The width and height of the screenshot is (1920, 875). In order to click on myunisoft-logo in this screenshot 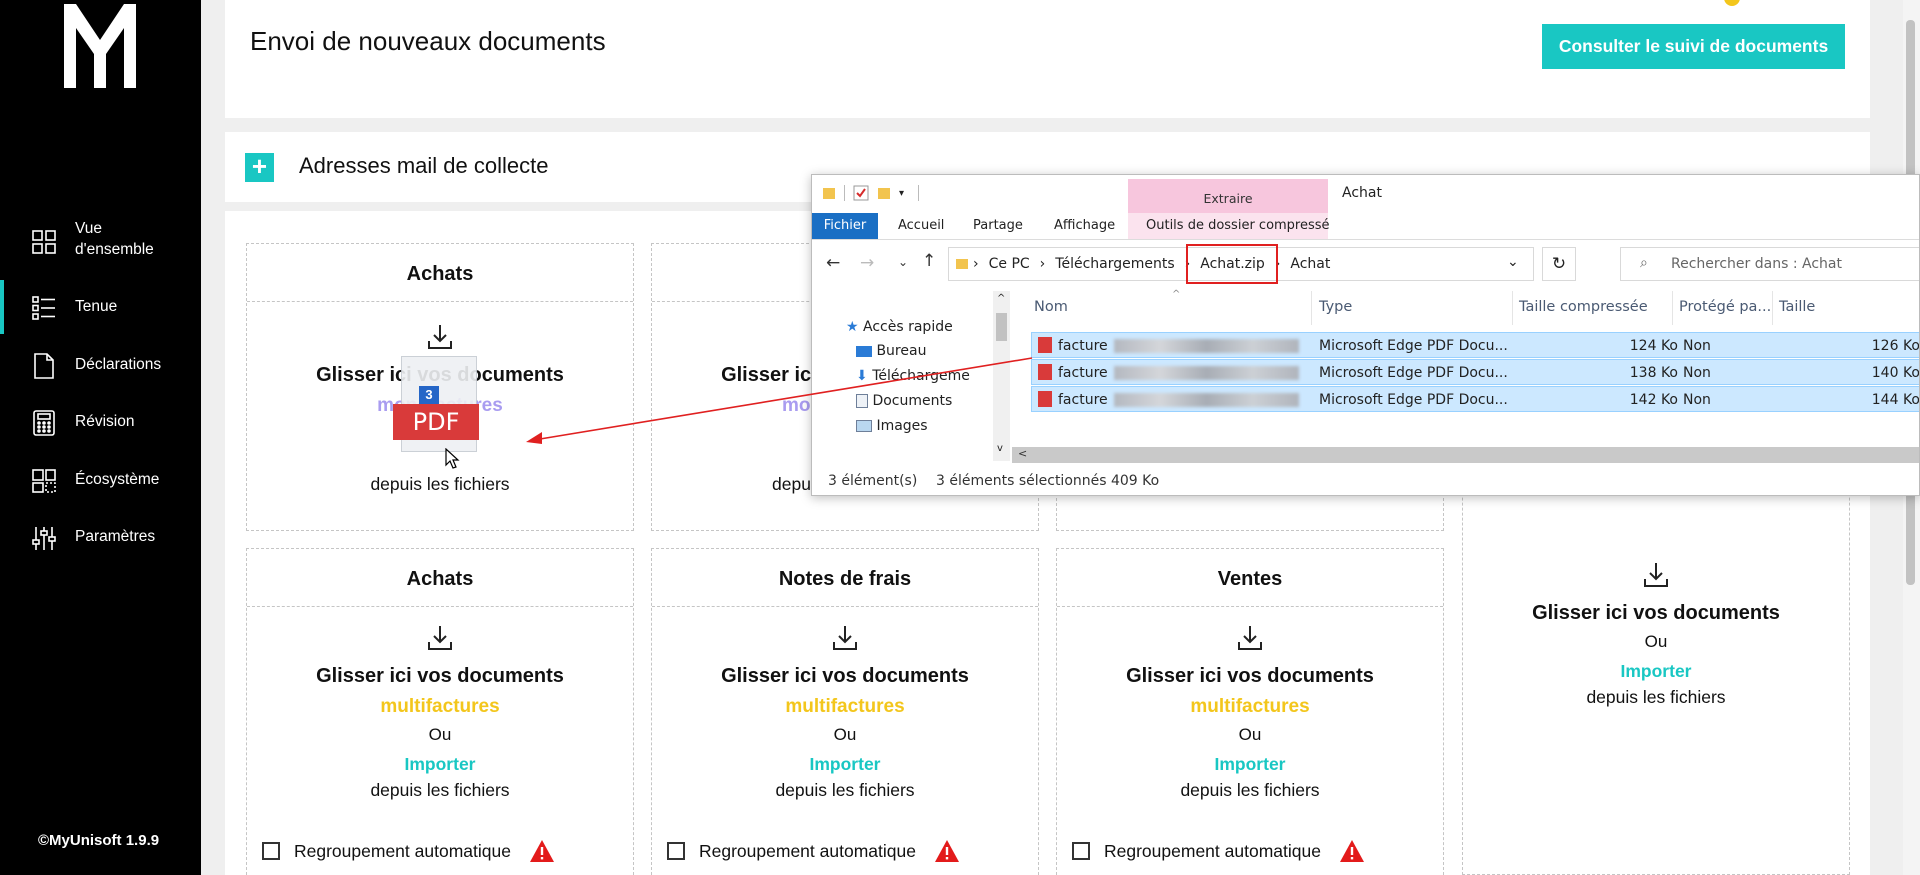, I will do `click(100, 46)`.